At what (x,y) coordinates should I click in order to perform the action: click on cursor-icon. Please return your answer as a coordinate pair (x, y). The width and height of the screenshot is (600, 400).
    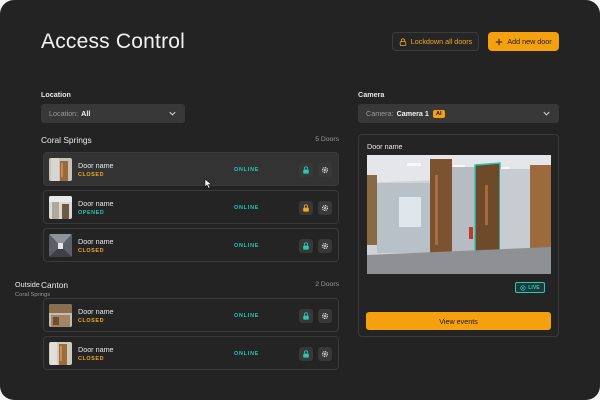
    Looking at the image, I should click on (208, 183).